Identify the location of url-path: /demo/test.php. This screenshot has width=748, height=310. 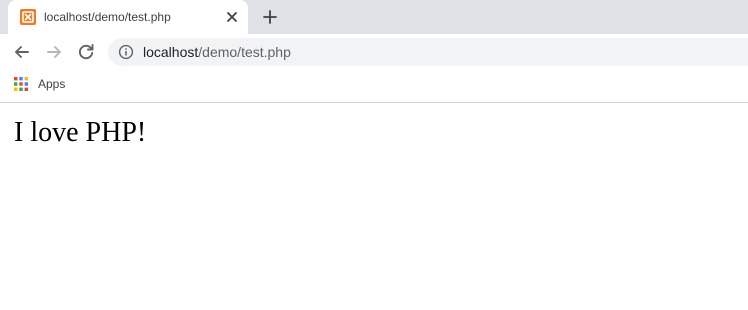
(244, 52).